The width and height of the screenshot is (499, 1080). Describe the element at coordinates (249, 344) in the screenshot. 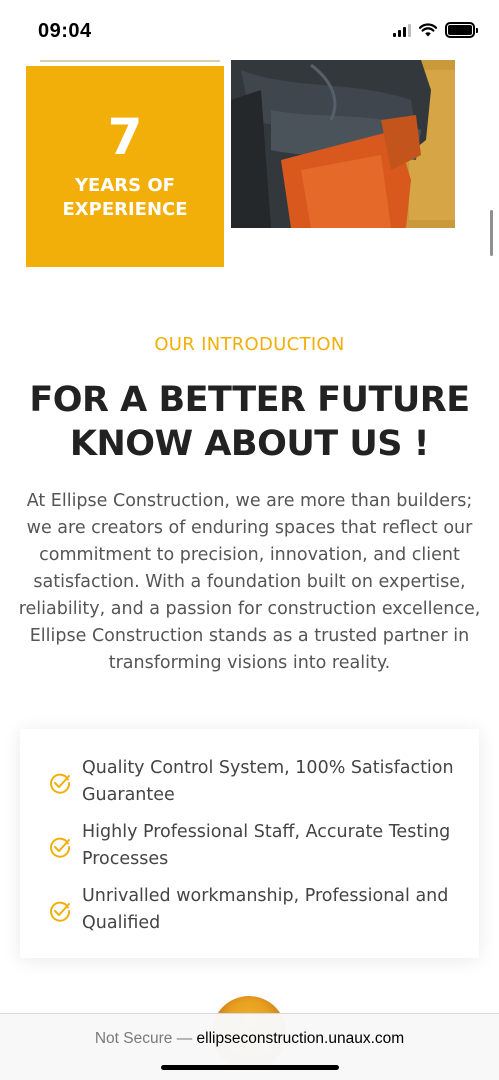

I see `intro-eyebrow: OUR INTRODUCTION` at that location.